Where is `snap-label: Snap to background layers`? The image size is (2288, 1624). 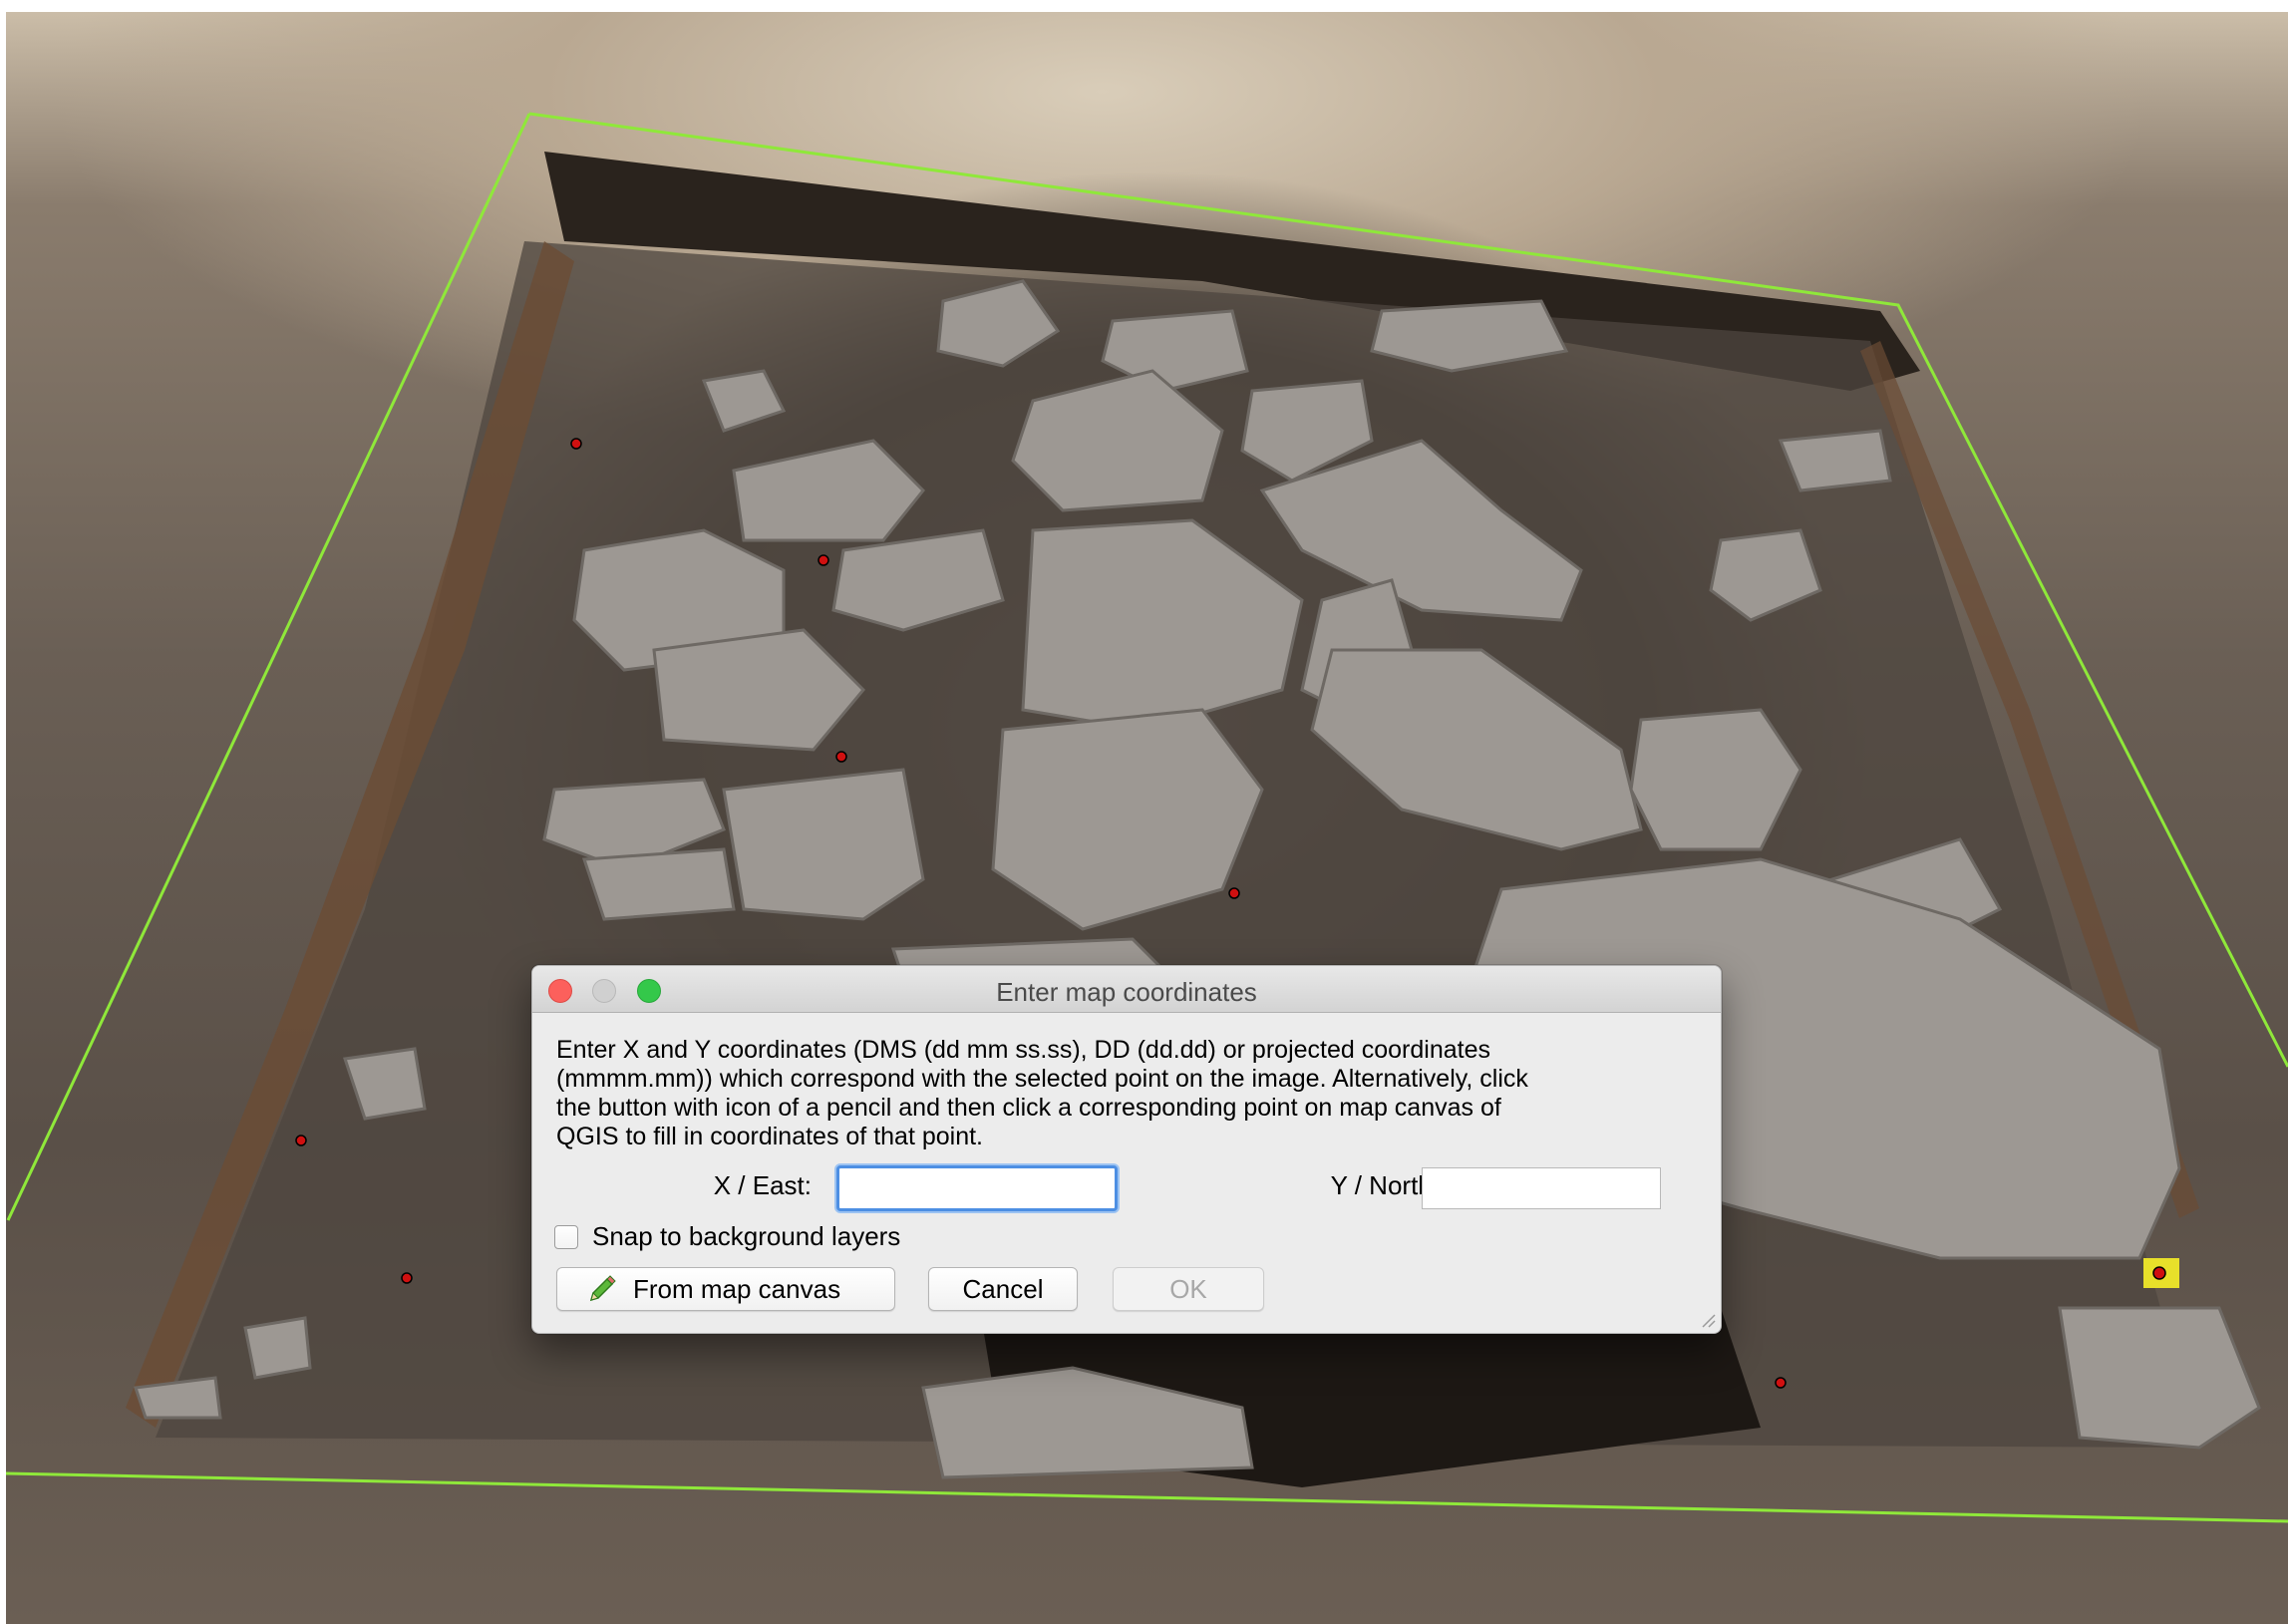
snap-label: Snap to background layers is located at coordinates (746, 1236).